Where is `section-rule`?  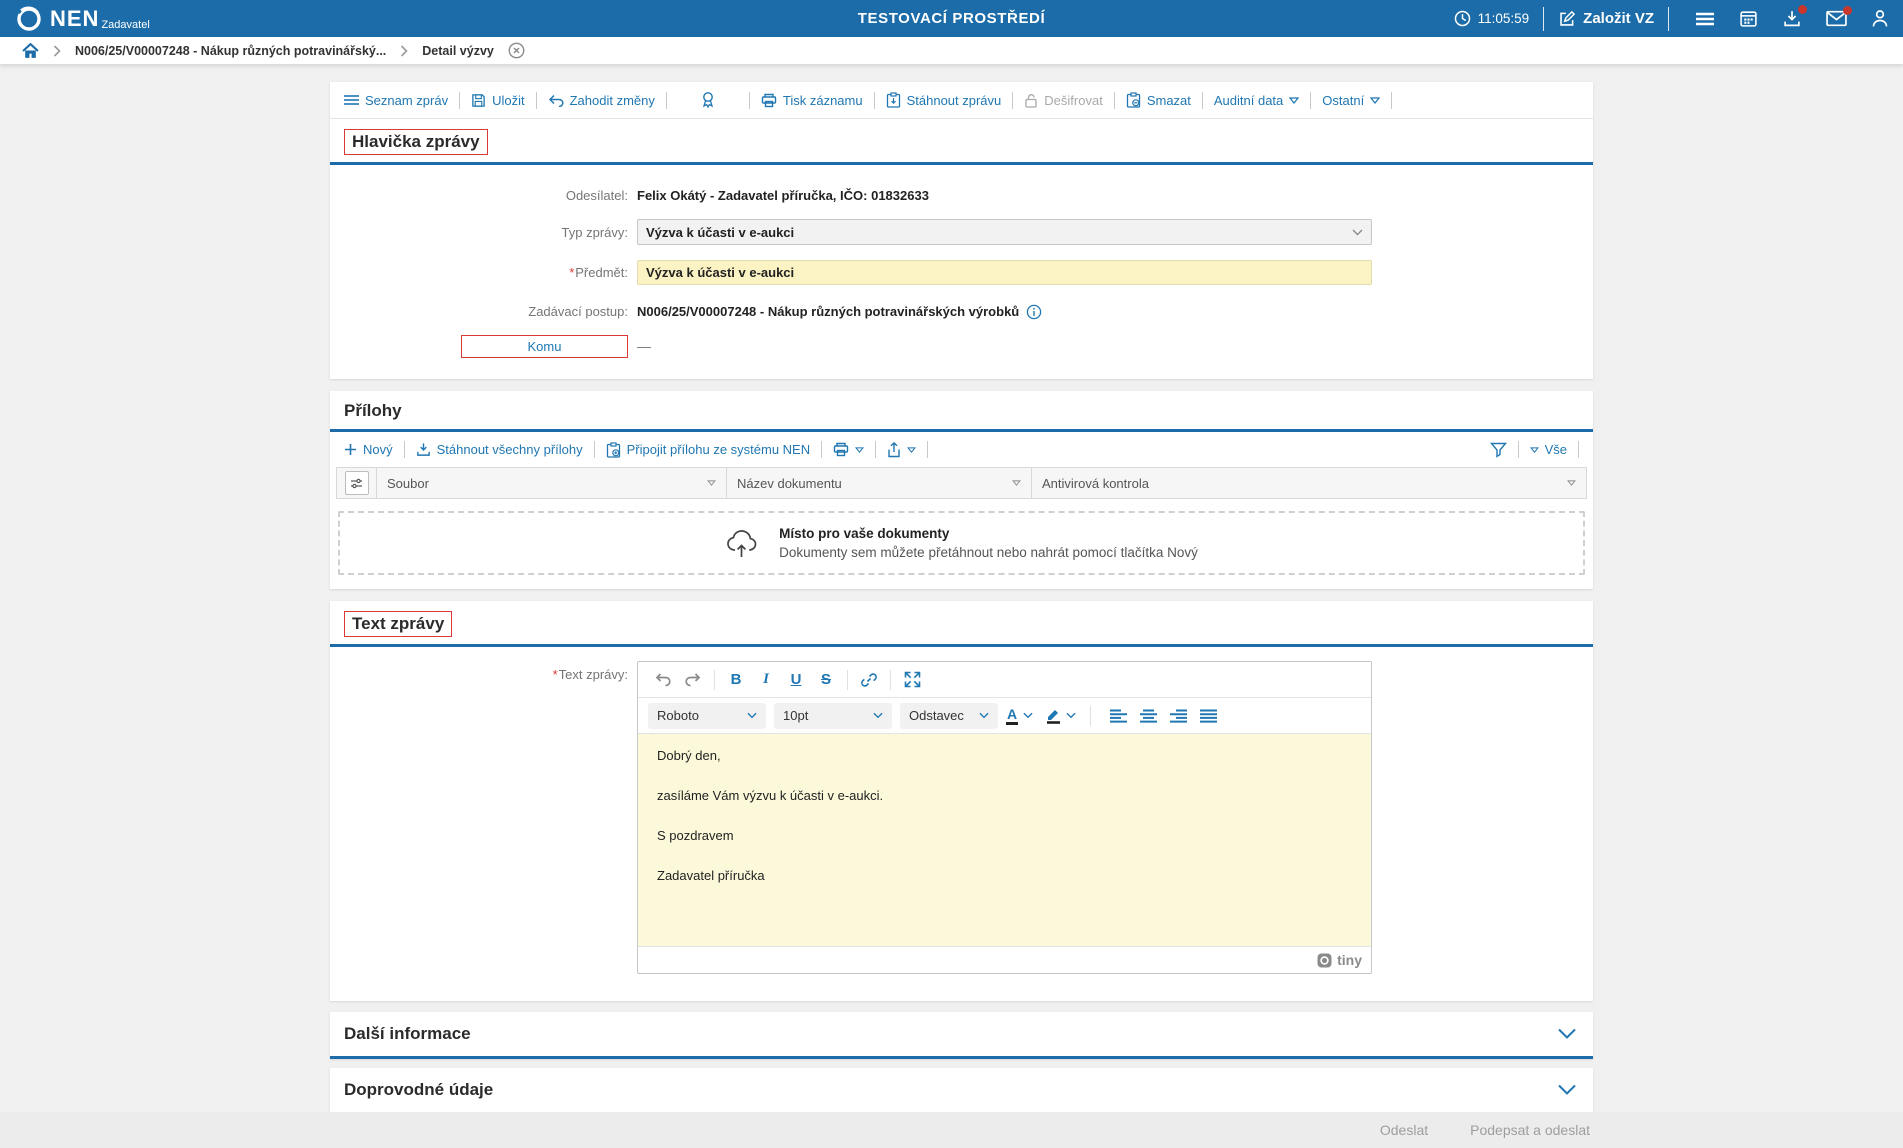
section-rule is located at coordinates (961, 645).